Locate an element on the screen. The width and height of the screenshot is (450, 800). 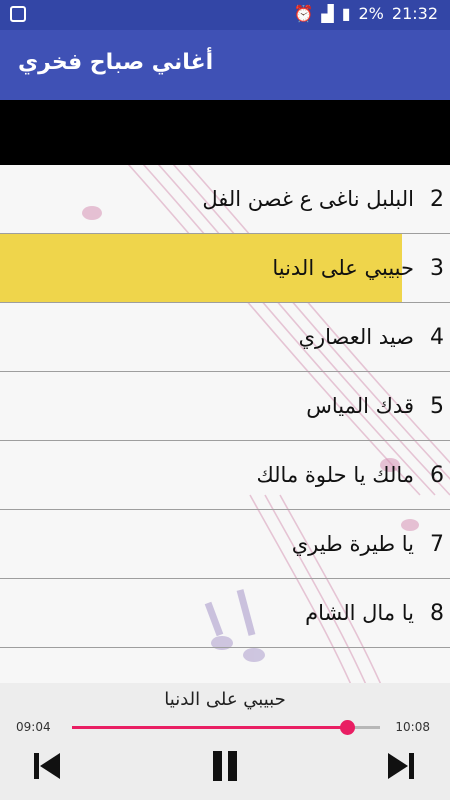
status-icons: ⏰ ▟ ▮ 2% 21:32 is located at coordinates (365, 13).